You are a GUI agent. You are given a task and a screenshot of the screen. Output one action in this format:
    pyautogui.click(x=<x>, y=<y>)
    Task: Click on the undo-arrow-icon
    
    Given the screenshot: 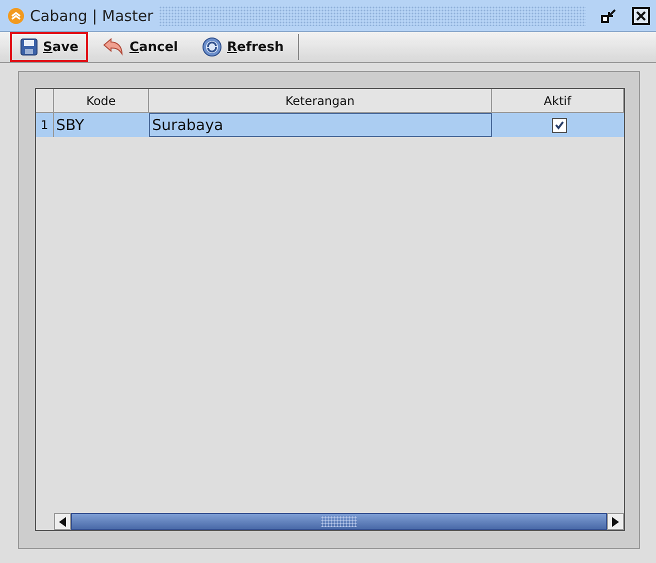 What is the action you would take?
    pyautogui.click(x=113, y=47)
    